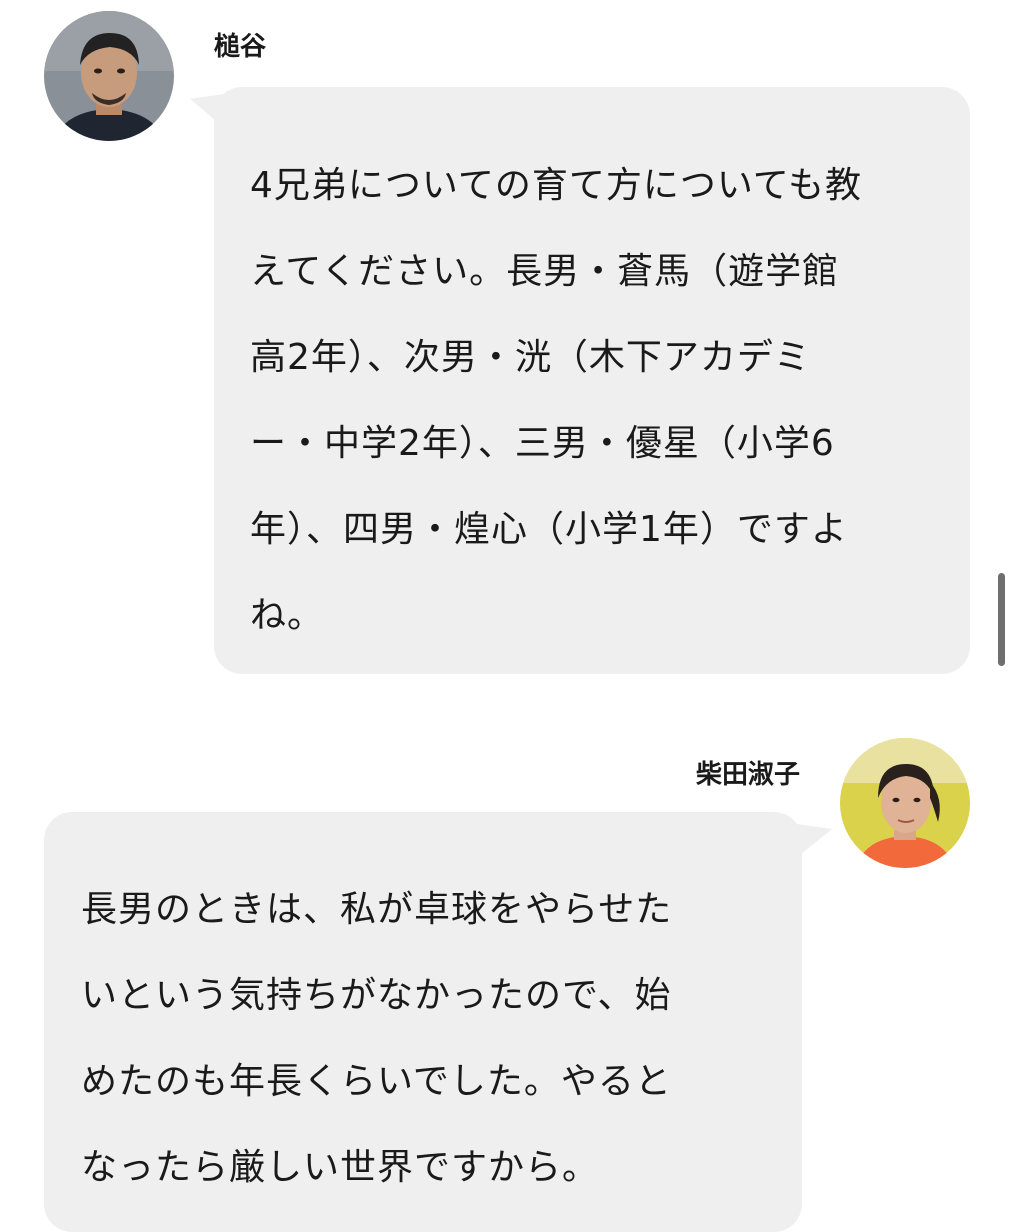 The image size is (1015, 1232). I want to click on speaker-name: 柴田淑子, so click(747, 775).